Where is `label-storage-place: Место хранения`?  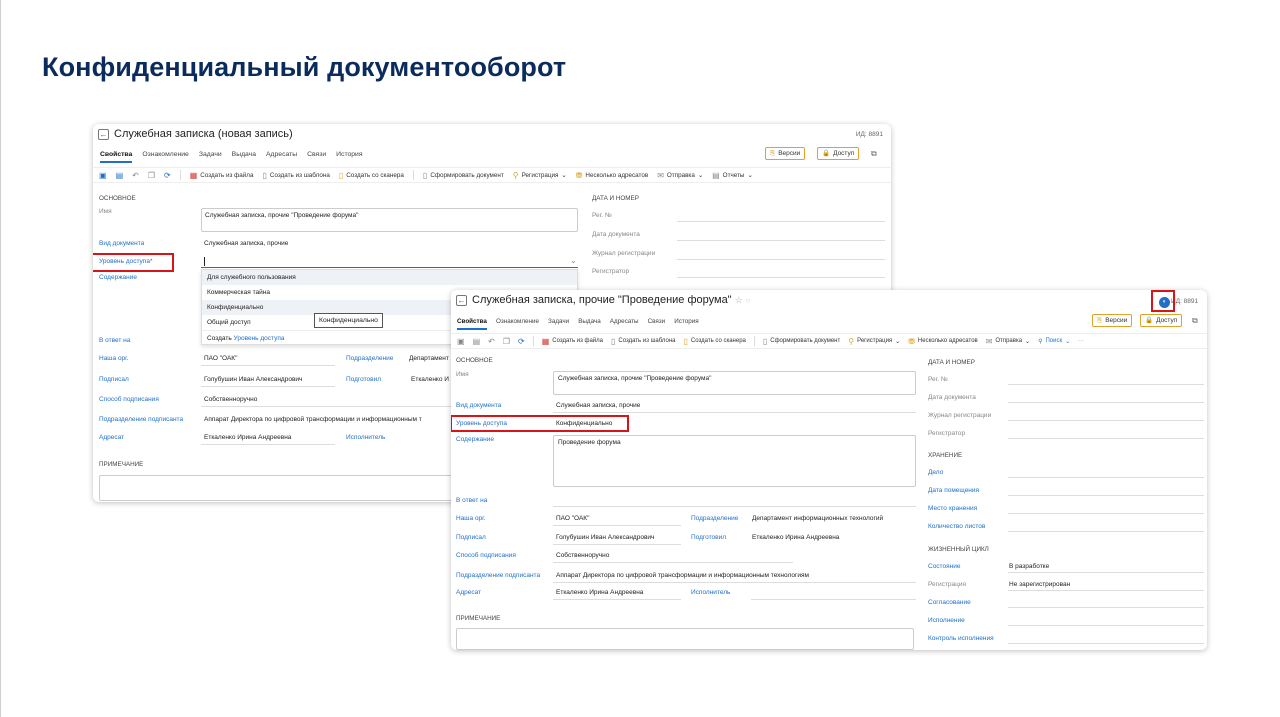 label-storage-place: Место хранения is located at coordinates (952, 508).